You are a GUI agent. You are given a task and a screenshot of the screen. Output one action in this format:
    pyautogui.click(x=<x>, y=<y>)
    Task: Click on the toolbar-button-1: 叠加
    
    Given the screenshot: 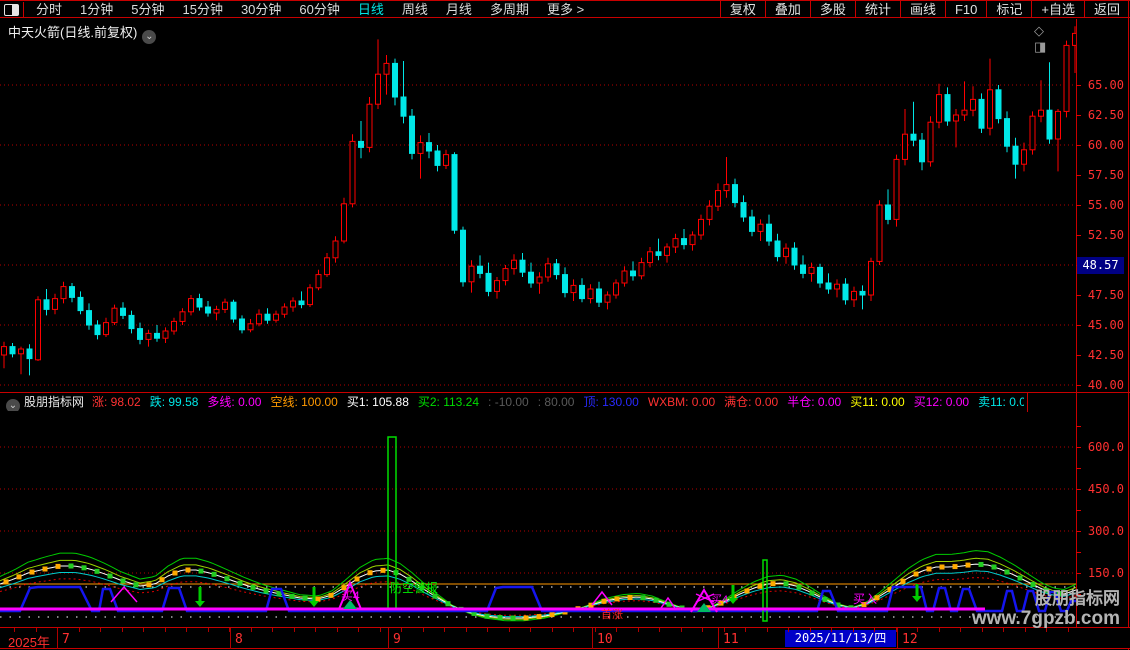 What is the action you would take?
    pyautogui.click(x=787, y=9)
    